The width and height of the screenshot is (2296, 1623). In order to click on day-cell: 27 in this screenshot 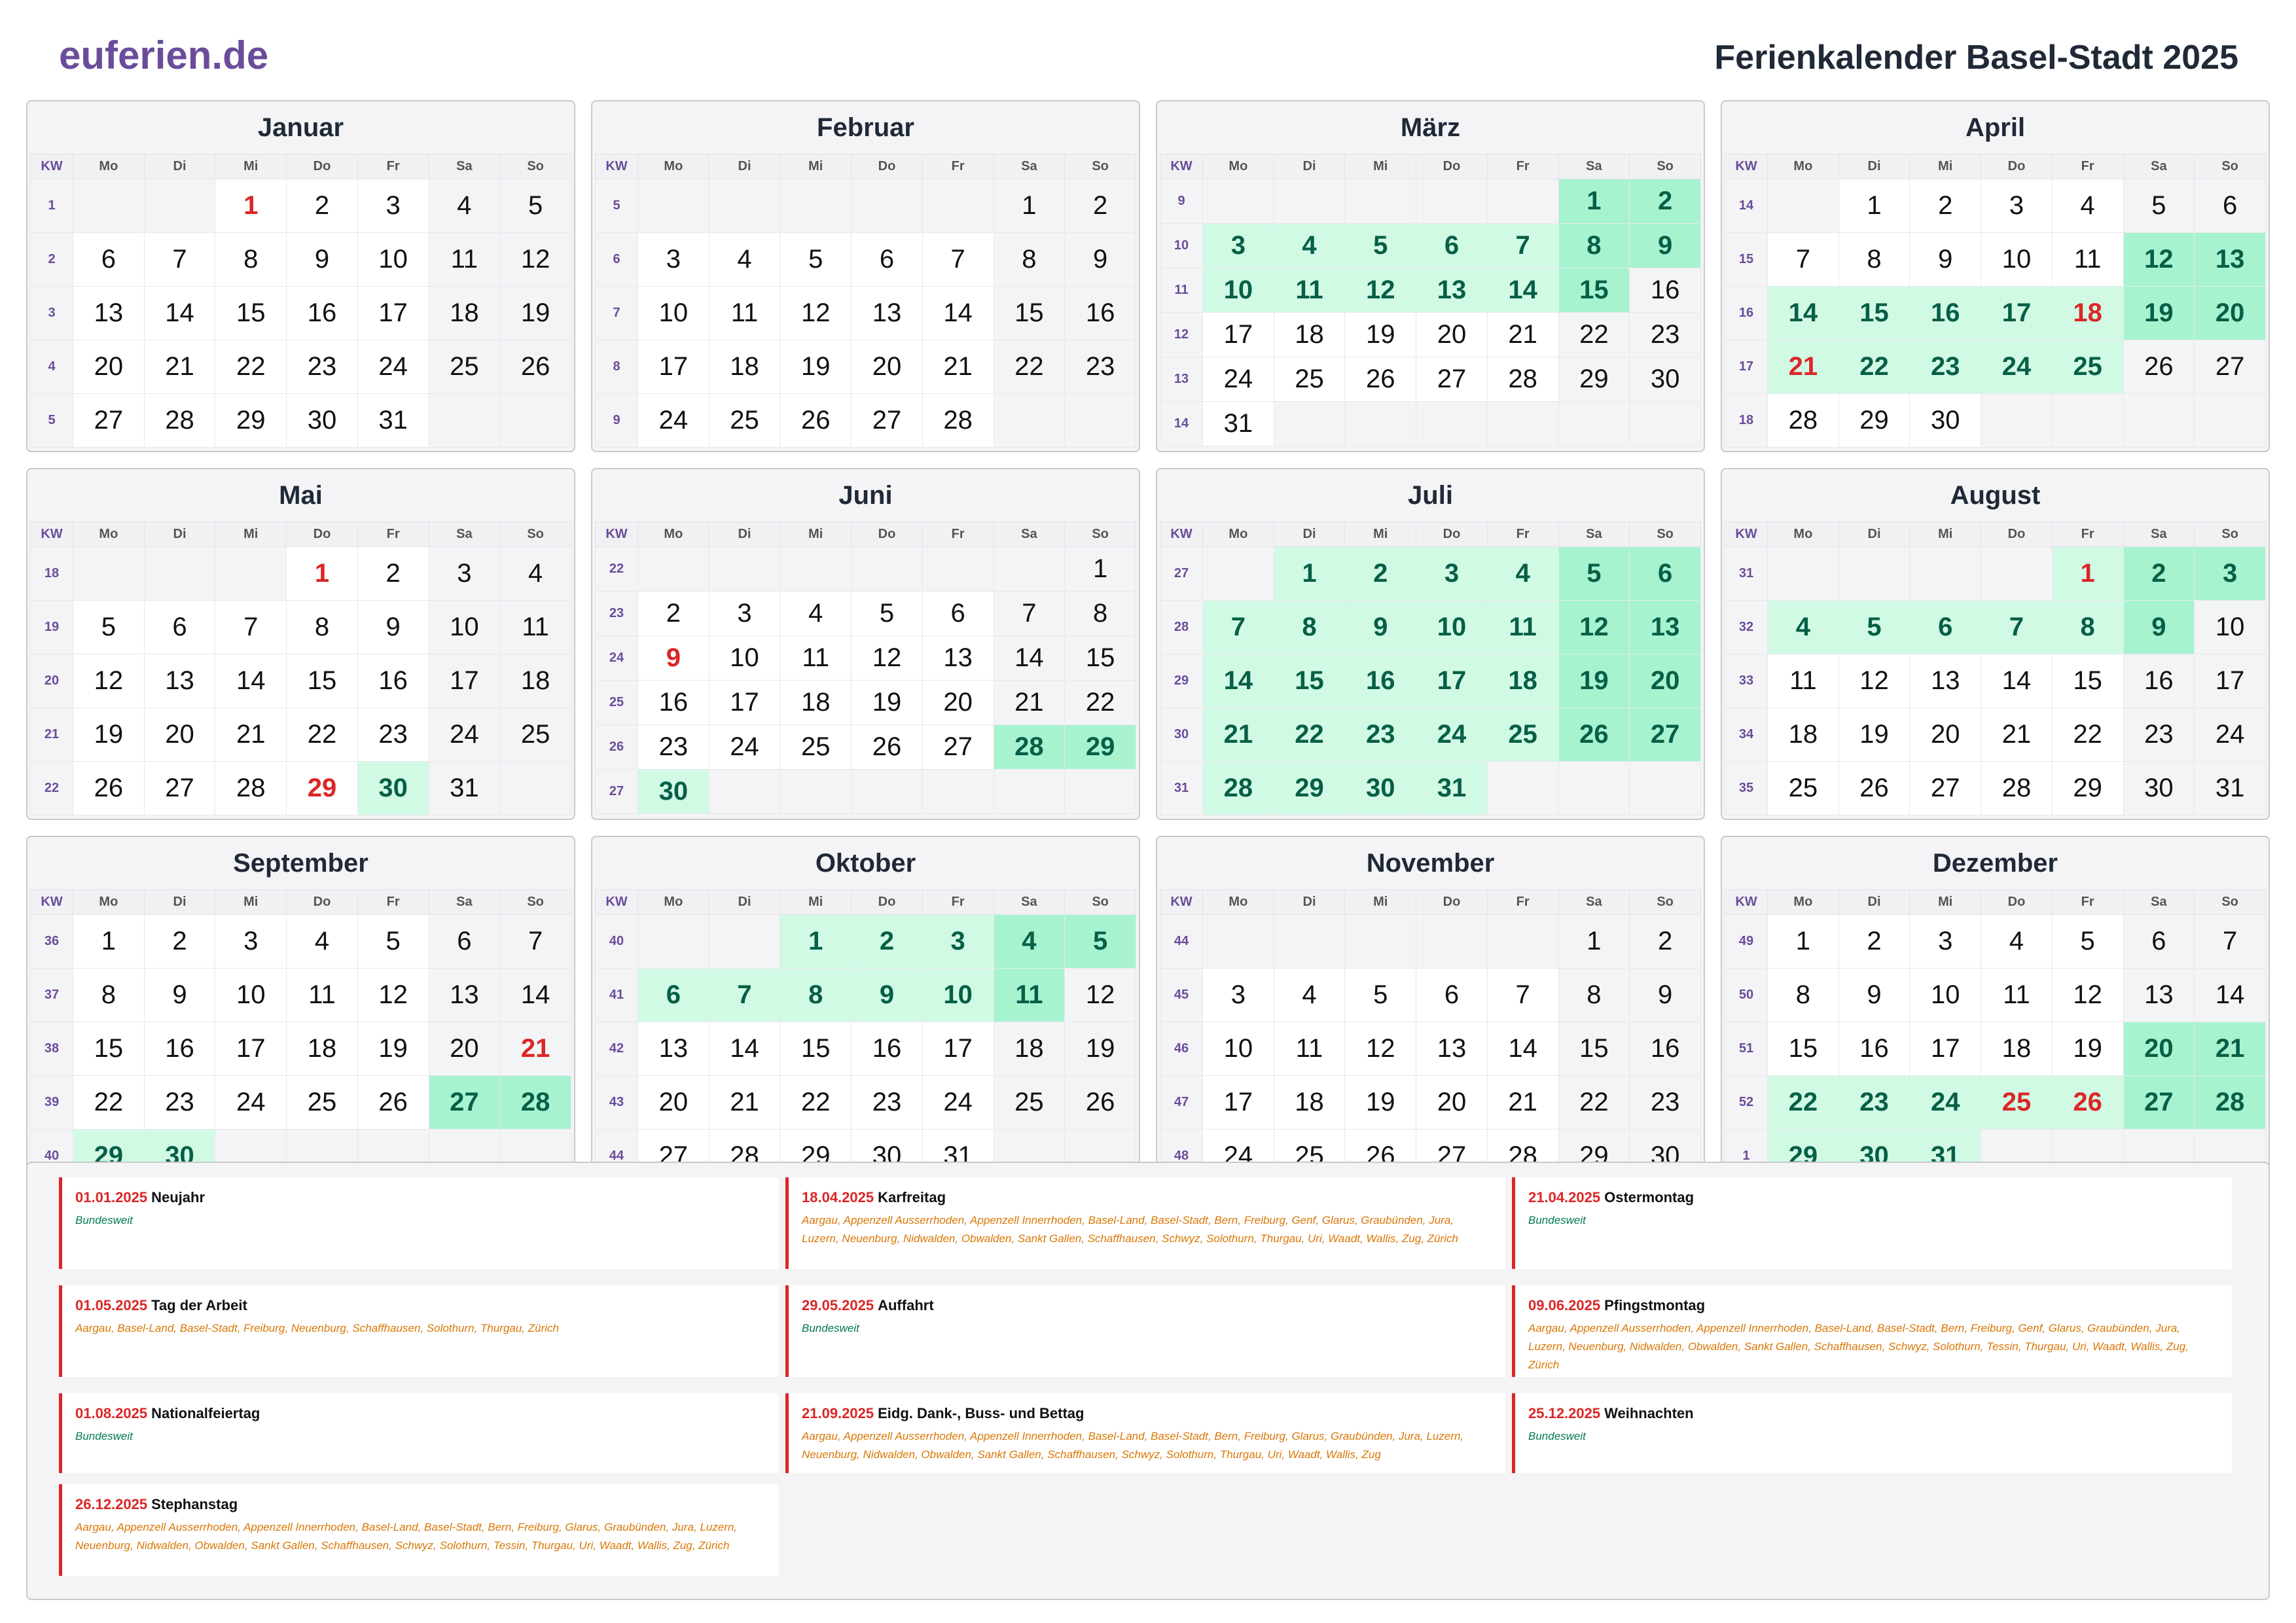, I will do `click(2230, 367)`.